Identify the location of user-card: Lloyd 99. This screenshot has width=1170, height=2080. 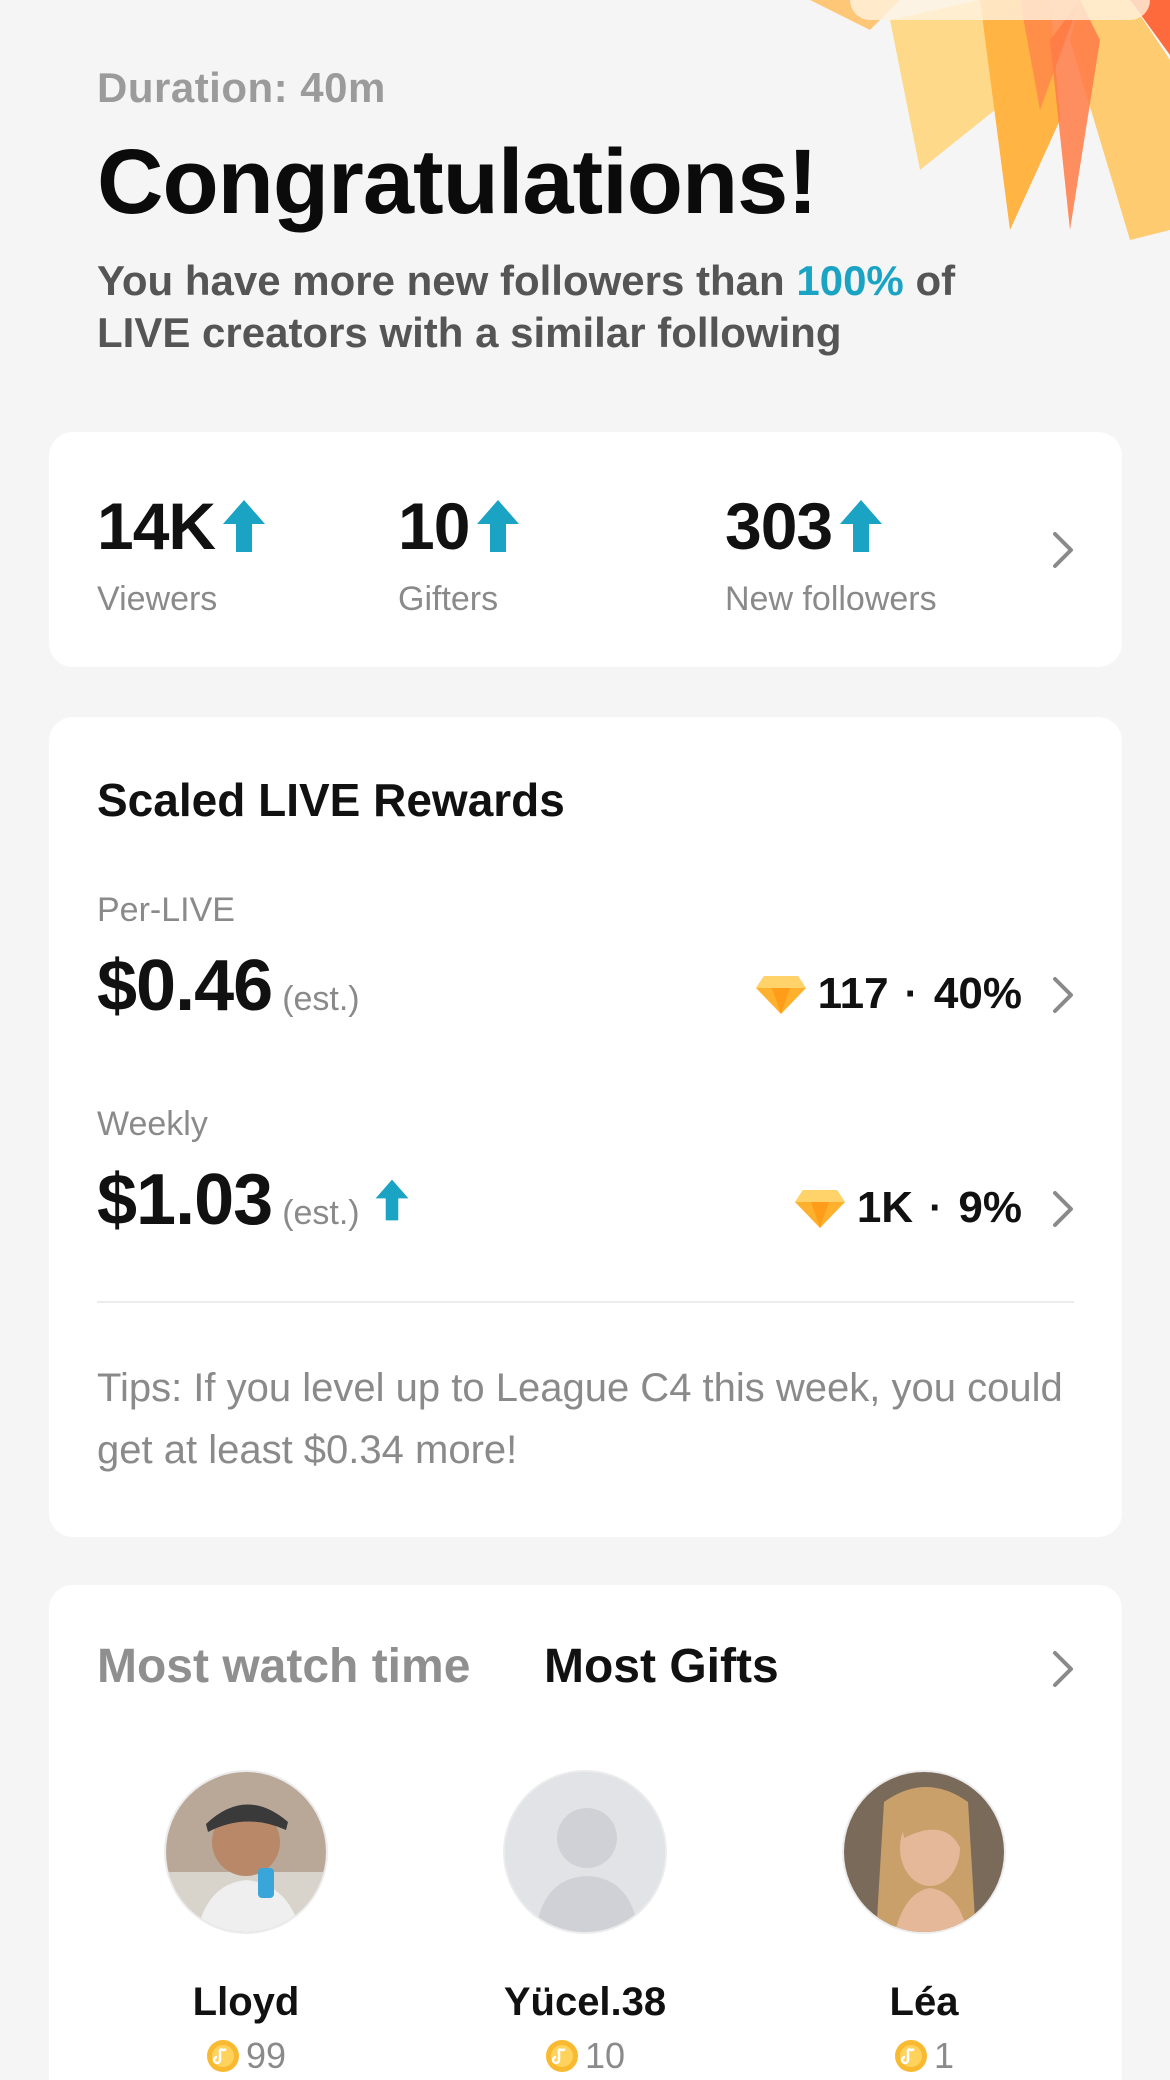
(246, 1923).